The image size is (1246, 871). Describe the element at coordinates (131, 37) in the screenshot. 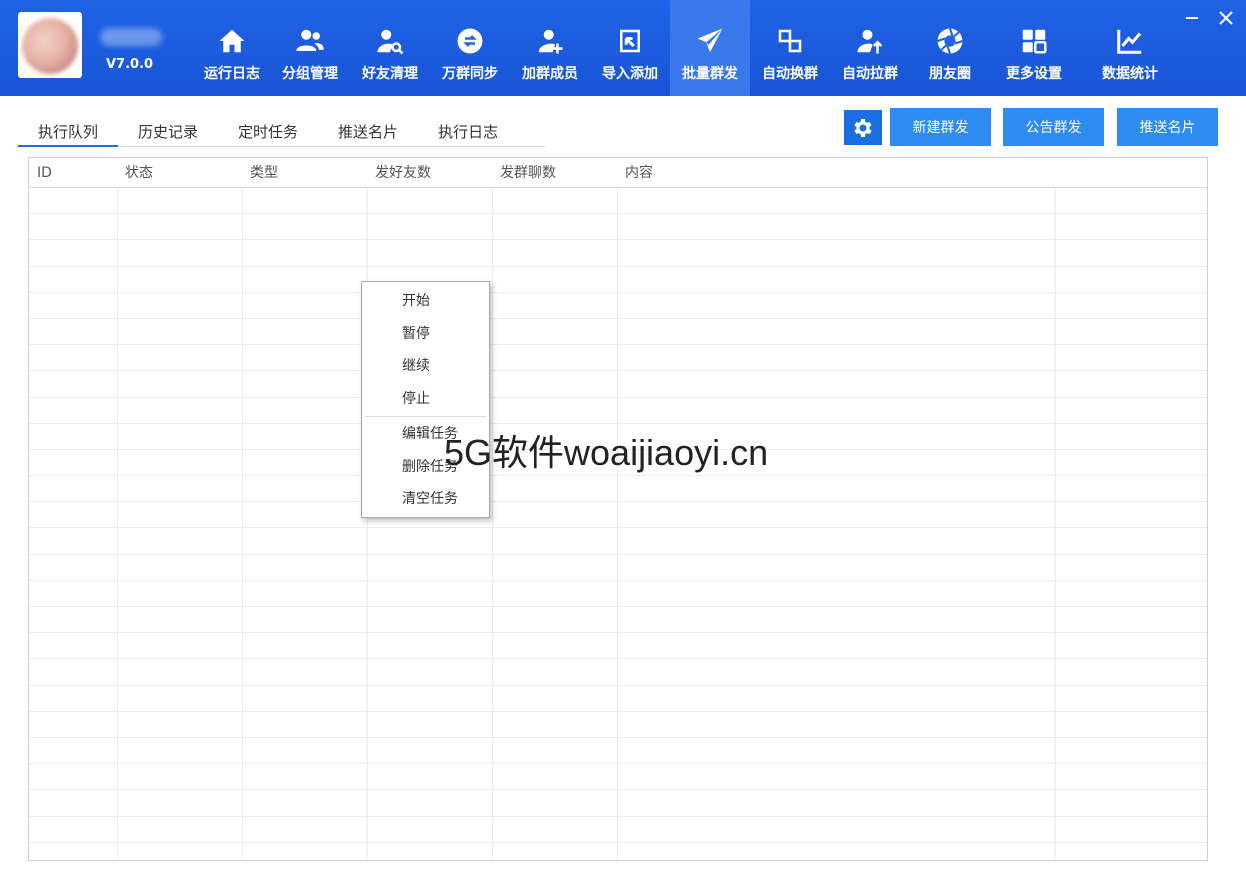

I see `nickname-blurred` at that location.